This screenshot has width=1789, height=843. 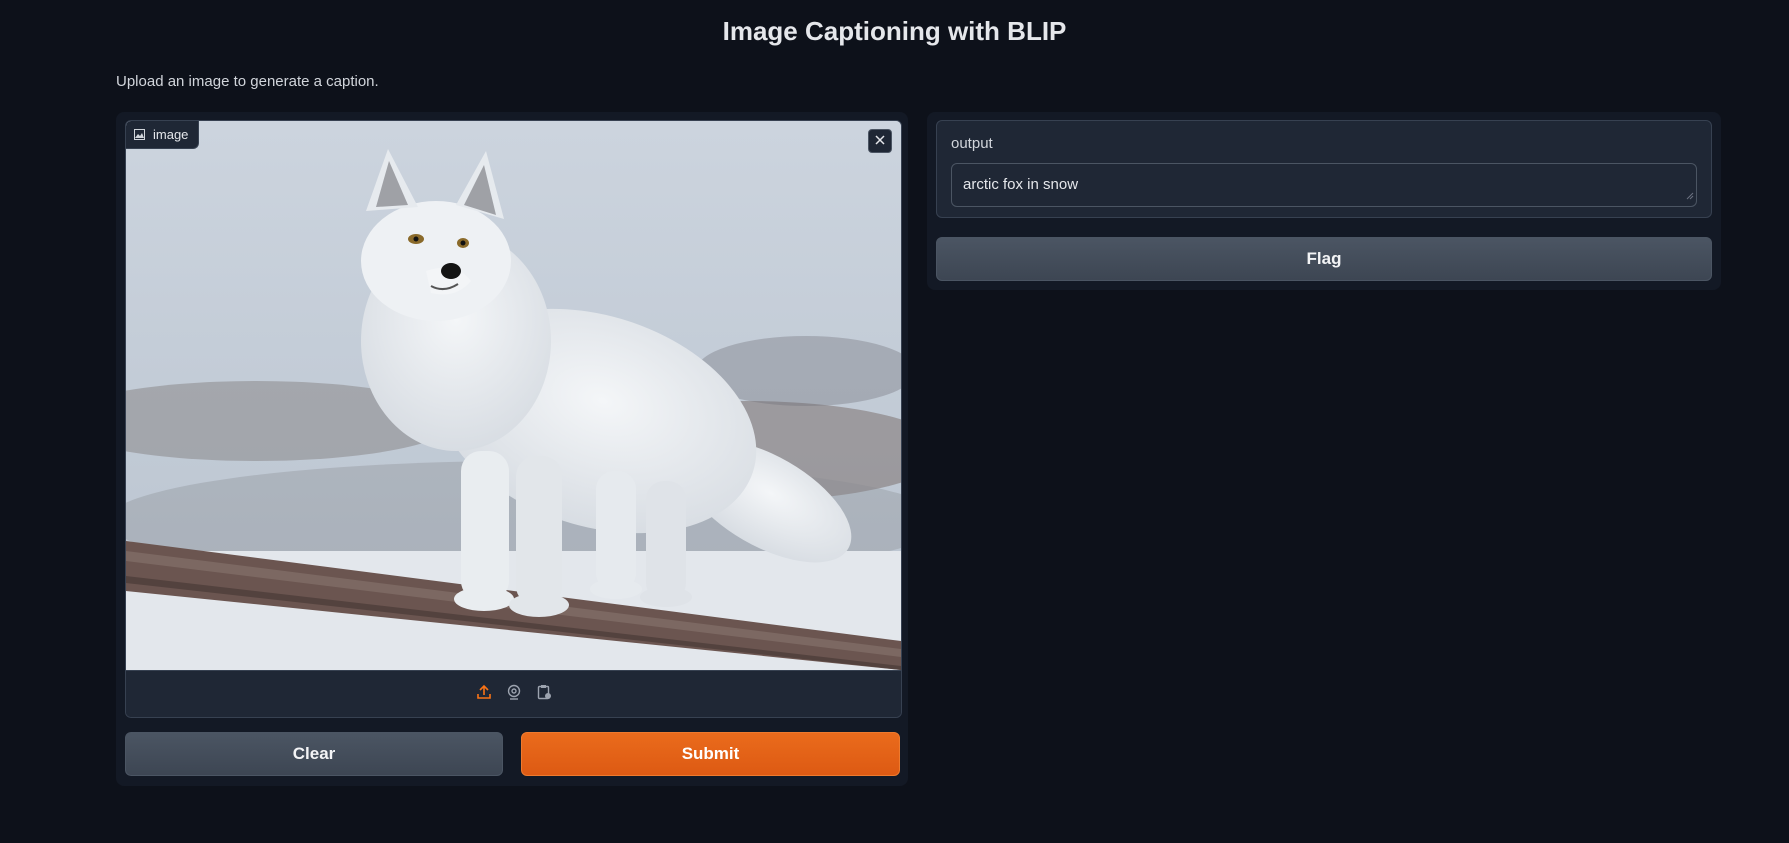 I want to click on output-text: arctic fox in snow, so click(x=1021, y=184).